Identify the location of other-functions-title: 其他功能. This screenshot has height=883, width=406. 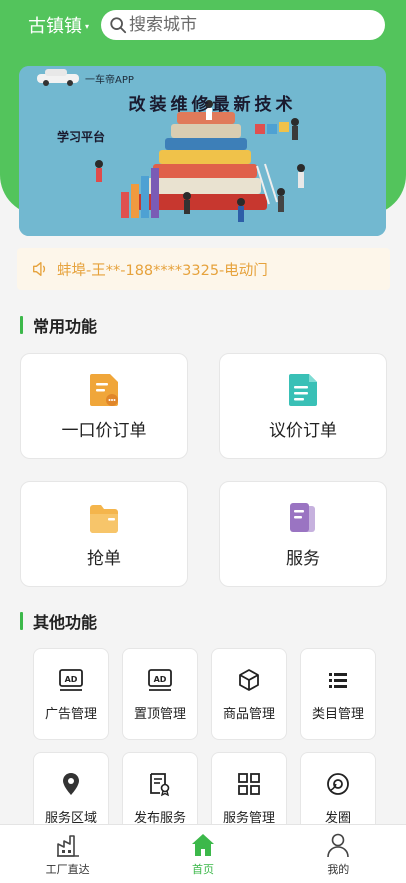
(58, 621).